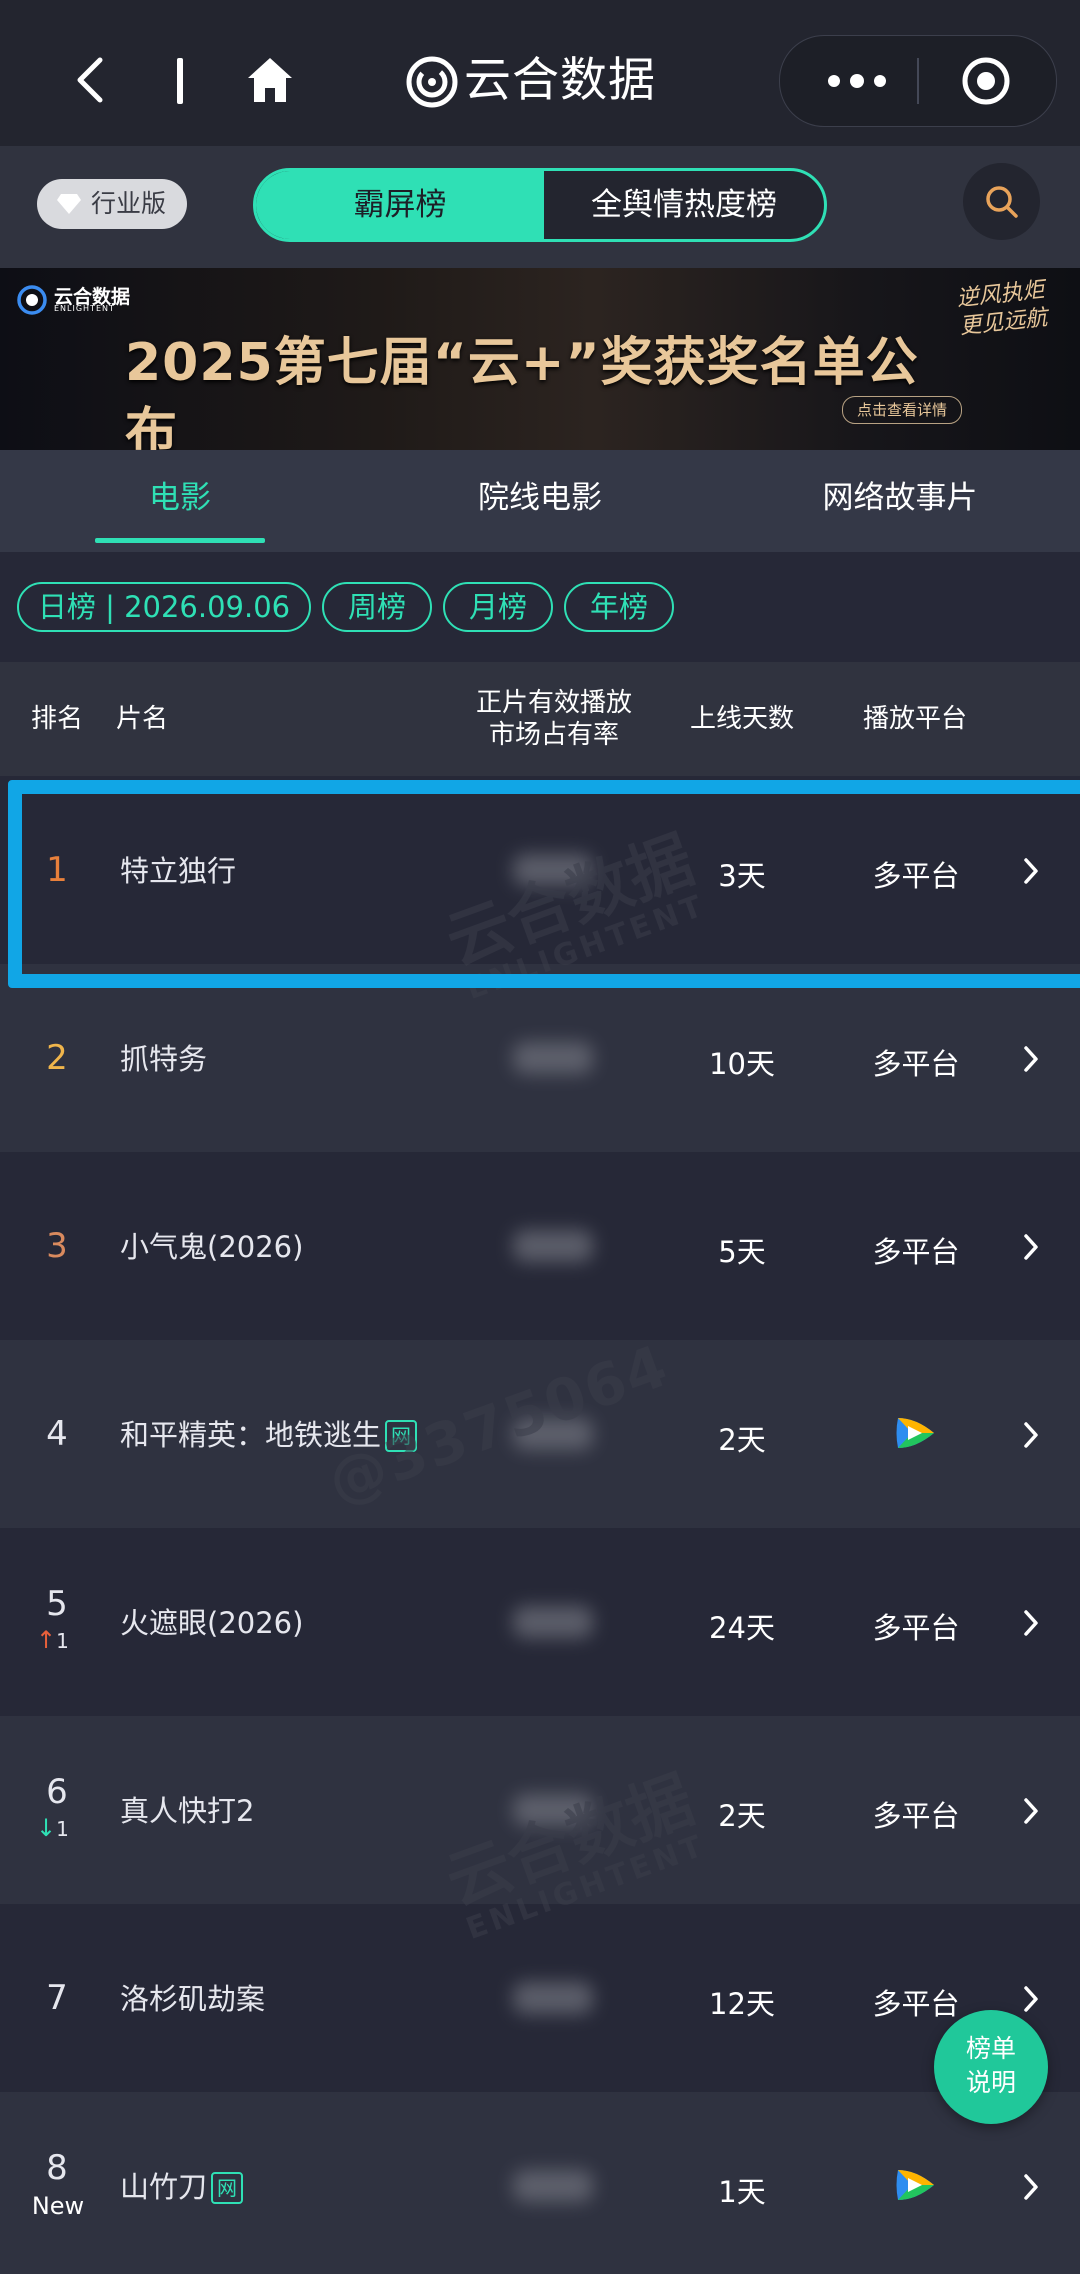 This screenshot has height=2274, width=1080. What do you see at coordinates (76, 300) in the screenshot?
I see `banner-logo: 云合数据 ENLIGHTENT` at bounding box center [76, 300].